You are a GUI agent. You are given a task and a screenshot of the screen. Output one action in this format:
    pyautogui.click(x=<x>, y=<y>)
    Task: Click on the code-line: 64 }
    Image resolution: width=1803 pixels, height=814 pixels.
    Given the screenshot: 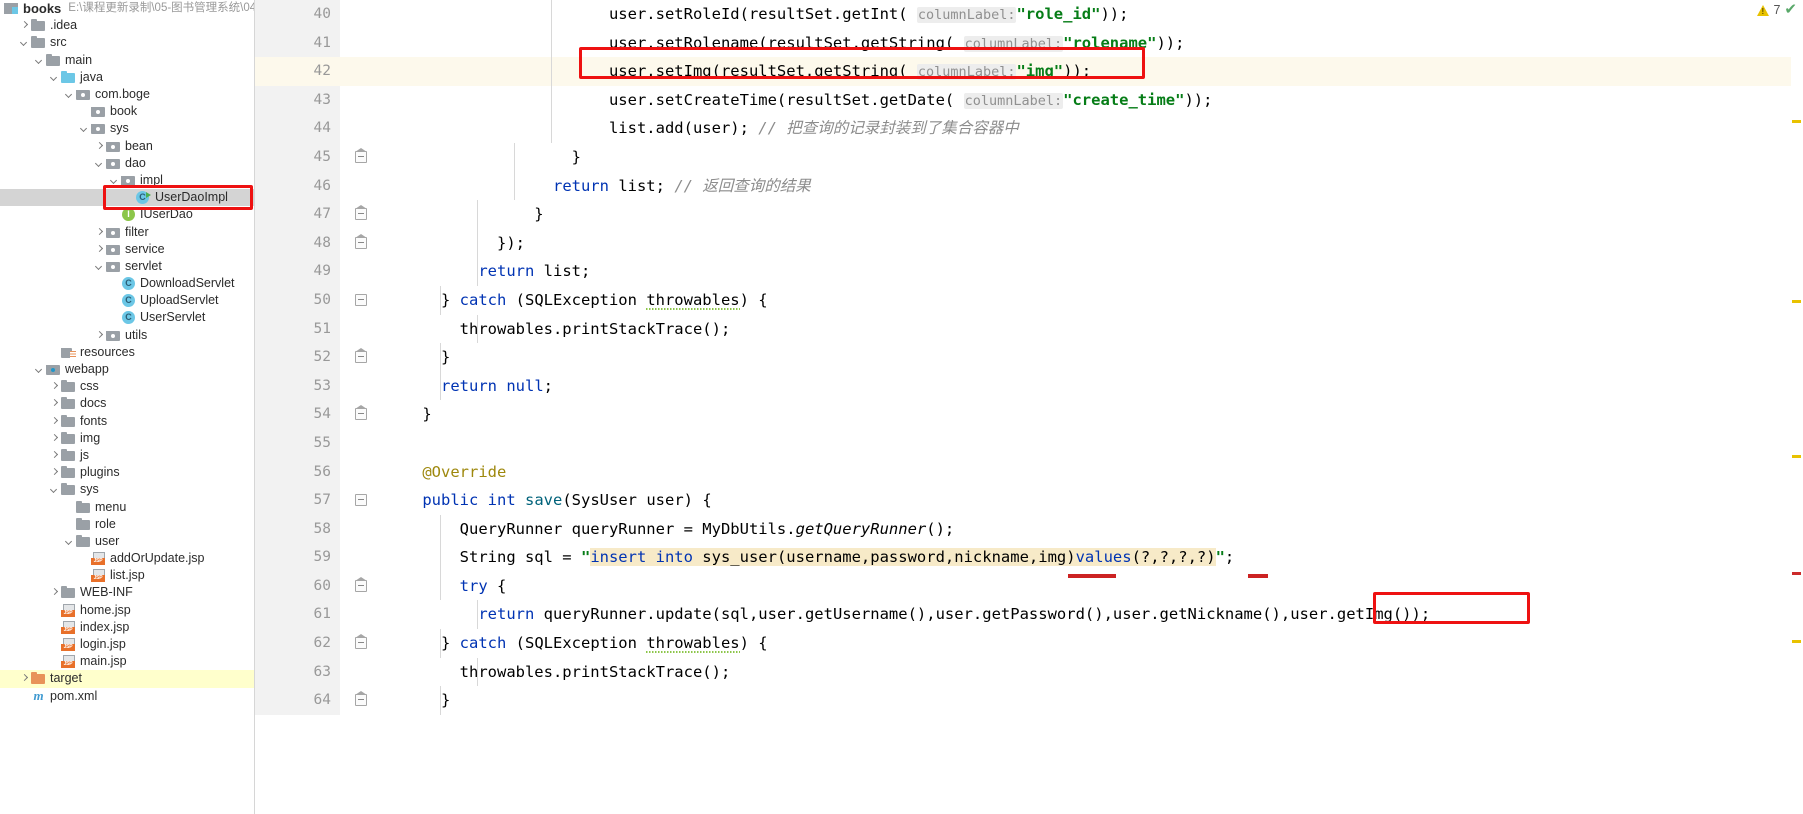 What is the action you would take?
    pyautogui.click(x=1029, y=700)
    